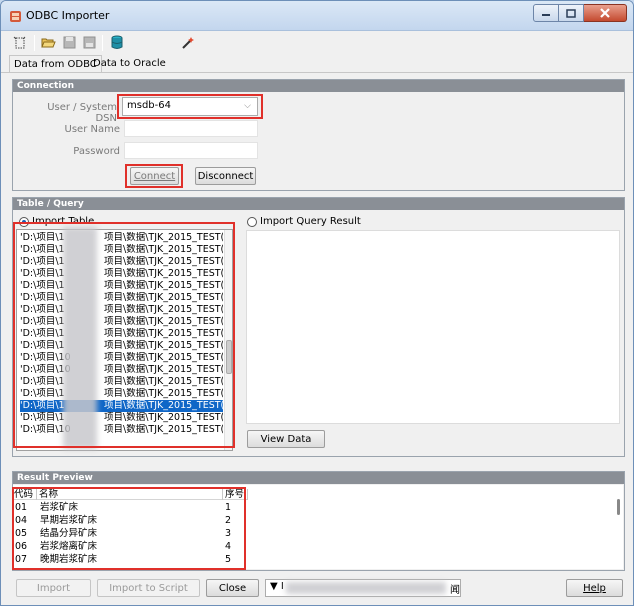 This screenshot has height=606, width=634. What do you see at coordinates (154, 176) in the screenshot?
I see `connect-button: Connect` at bounding box center [154, 176].